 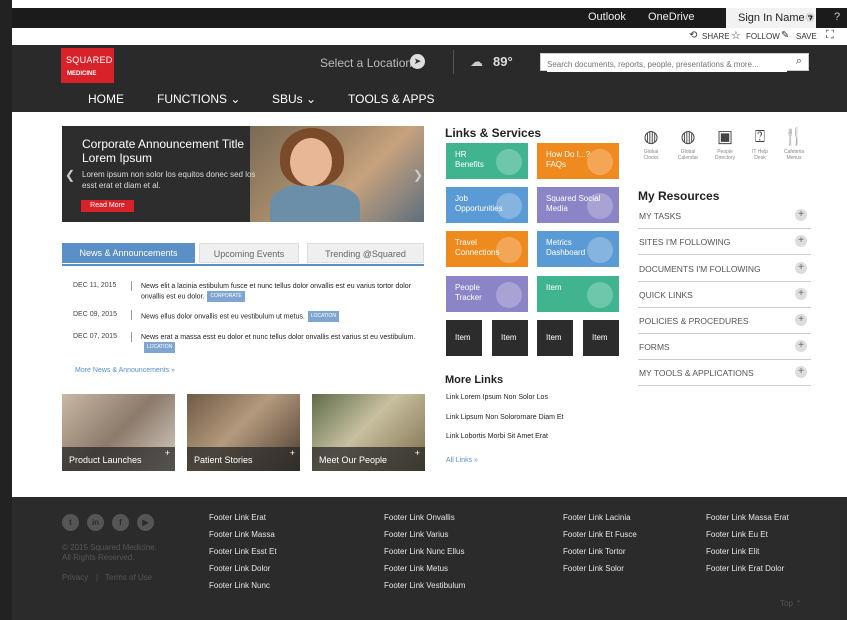 I want to click on search-box: ⌕, so click(x=674, y=62).